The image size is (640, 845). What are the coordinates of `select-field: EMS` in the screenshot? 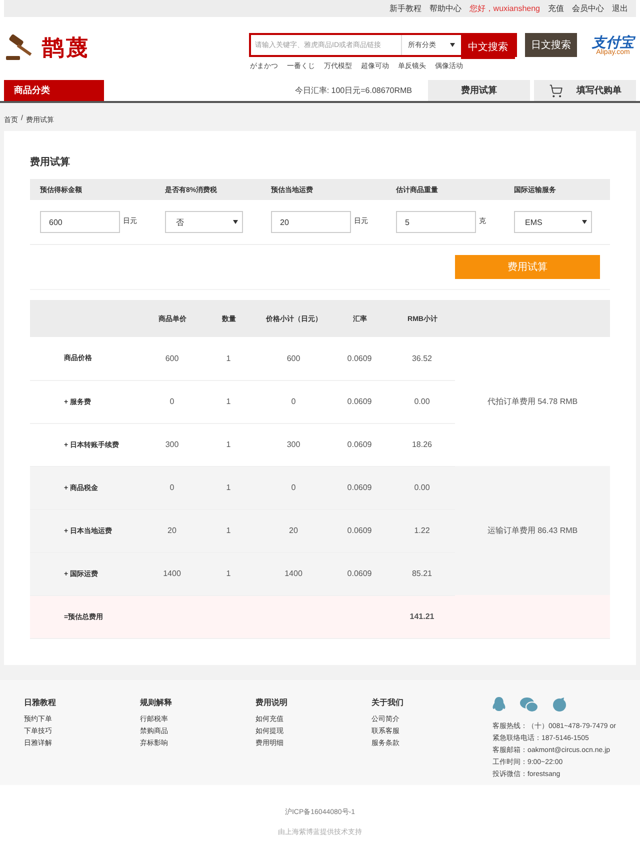 It's located at (553, 222).